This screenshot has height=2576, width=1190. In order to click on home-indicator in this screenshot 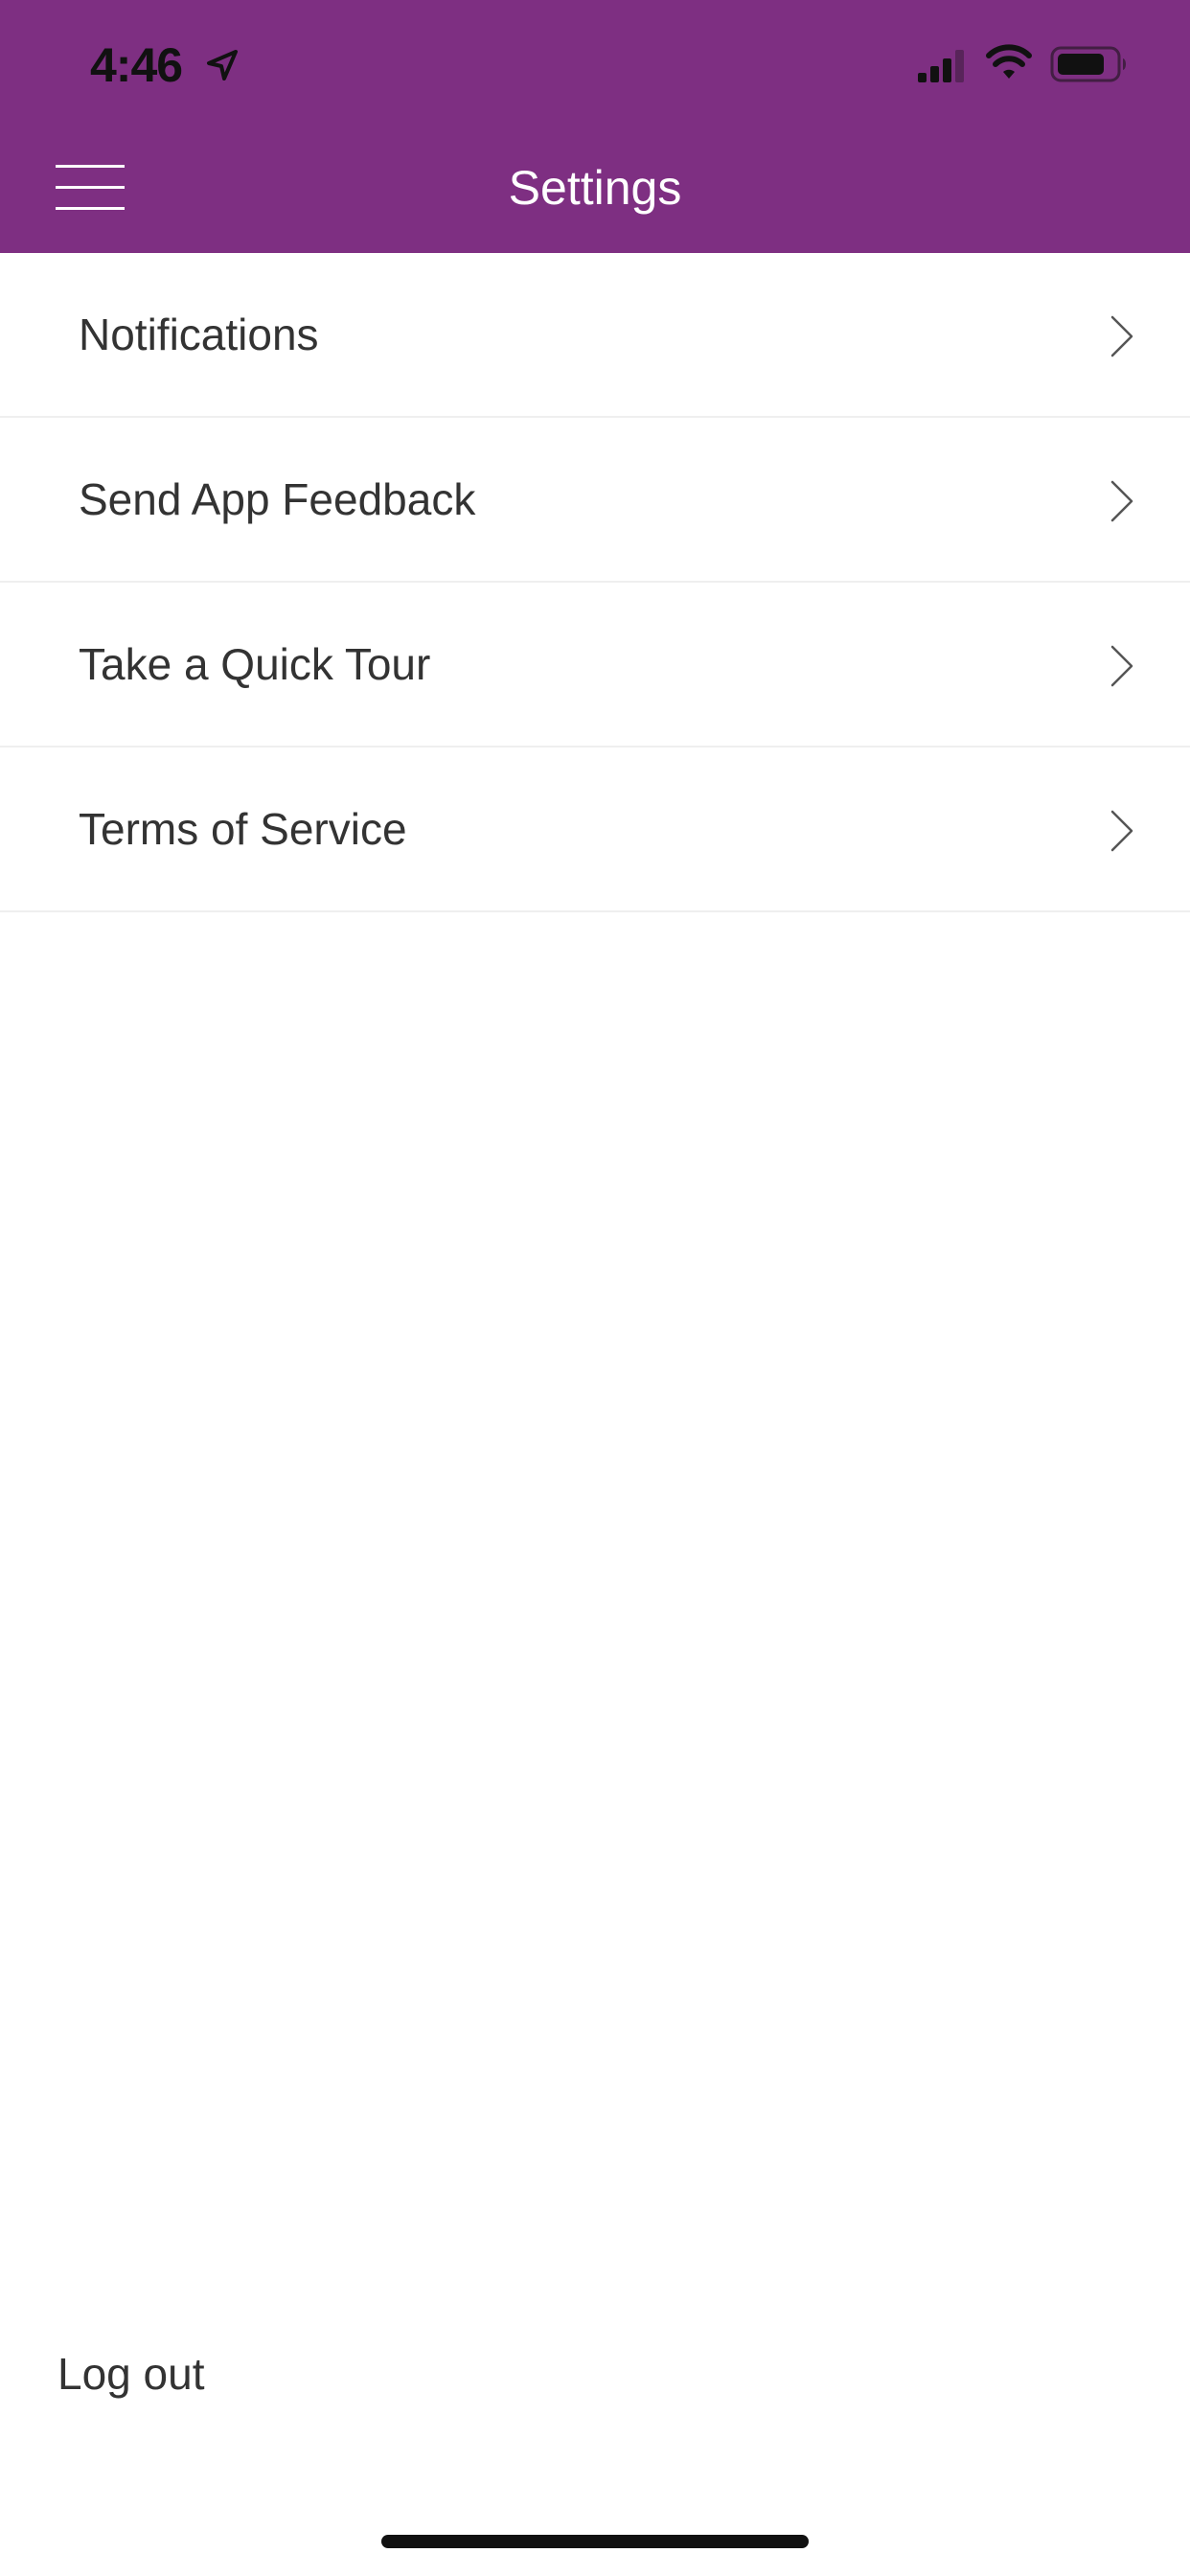, I will do `click(595, 2541)`.